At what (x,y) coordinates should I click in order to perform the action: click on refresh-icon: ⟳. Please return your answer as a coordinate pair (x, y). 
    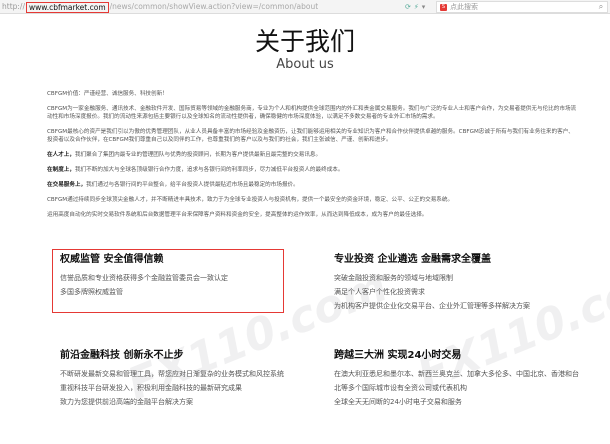
    Looking at the image, I should click on (408, 7).